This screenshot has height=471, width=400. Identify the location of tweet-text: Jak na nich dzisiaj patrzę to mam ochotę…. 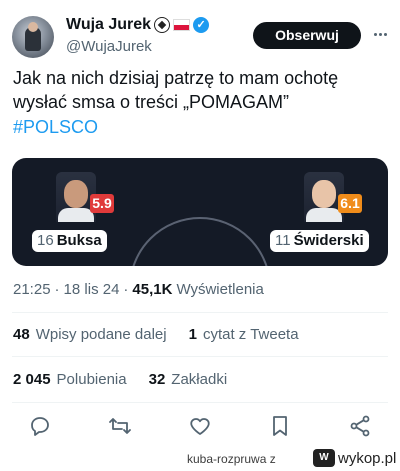
(176, 90).